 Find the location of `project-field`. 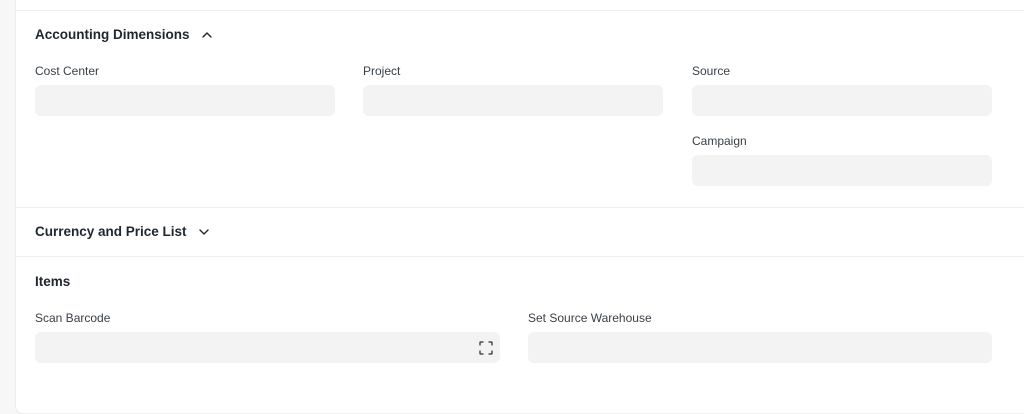

project-field is located at coordinates (513, 100).